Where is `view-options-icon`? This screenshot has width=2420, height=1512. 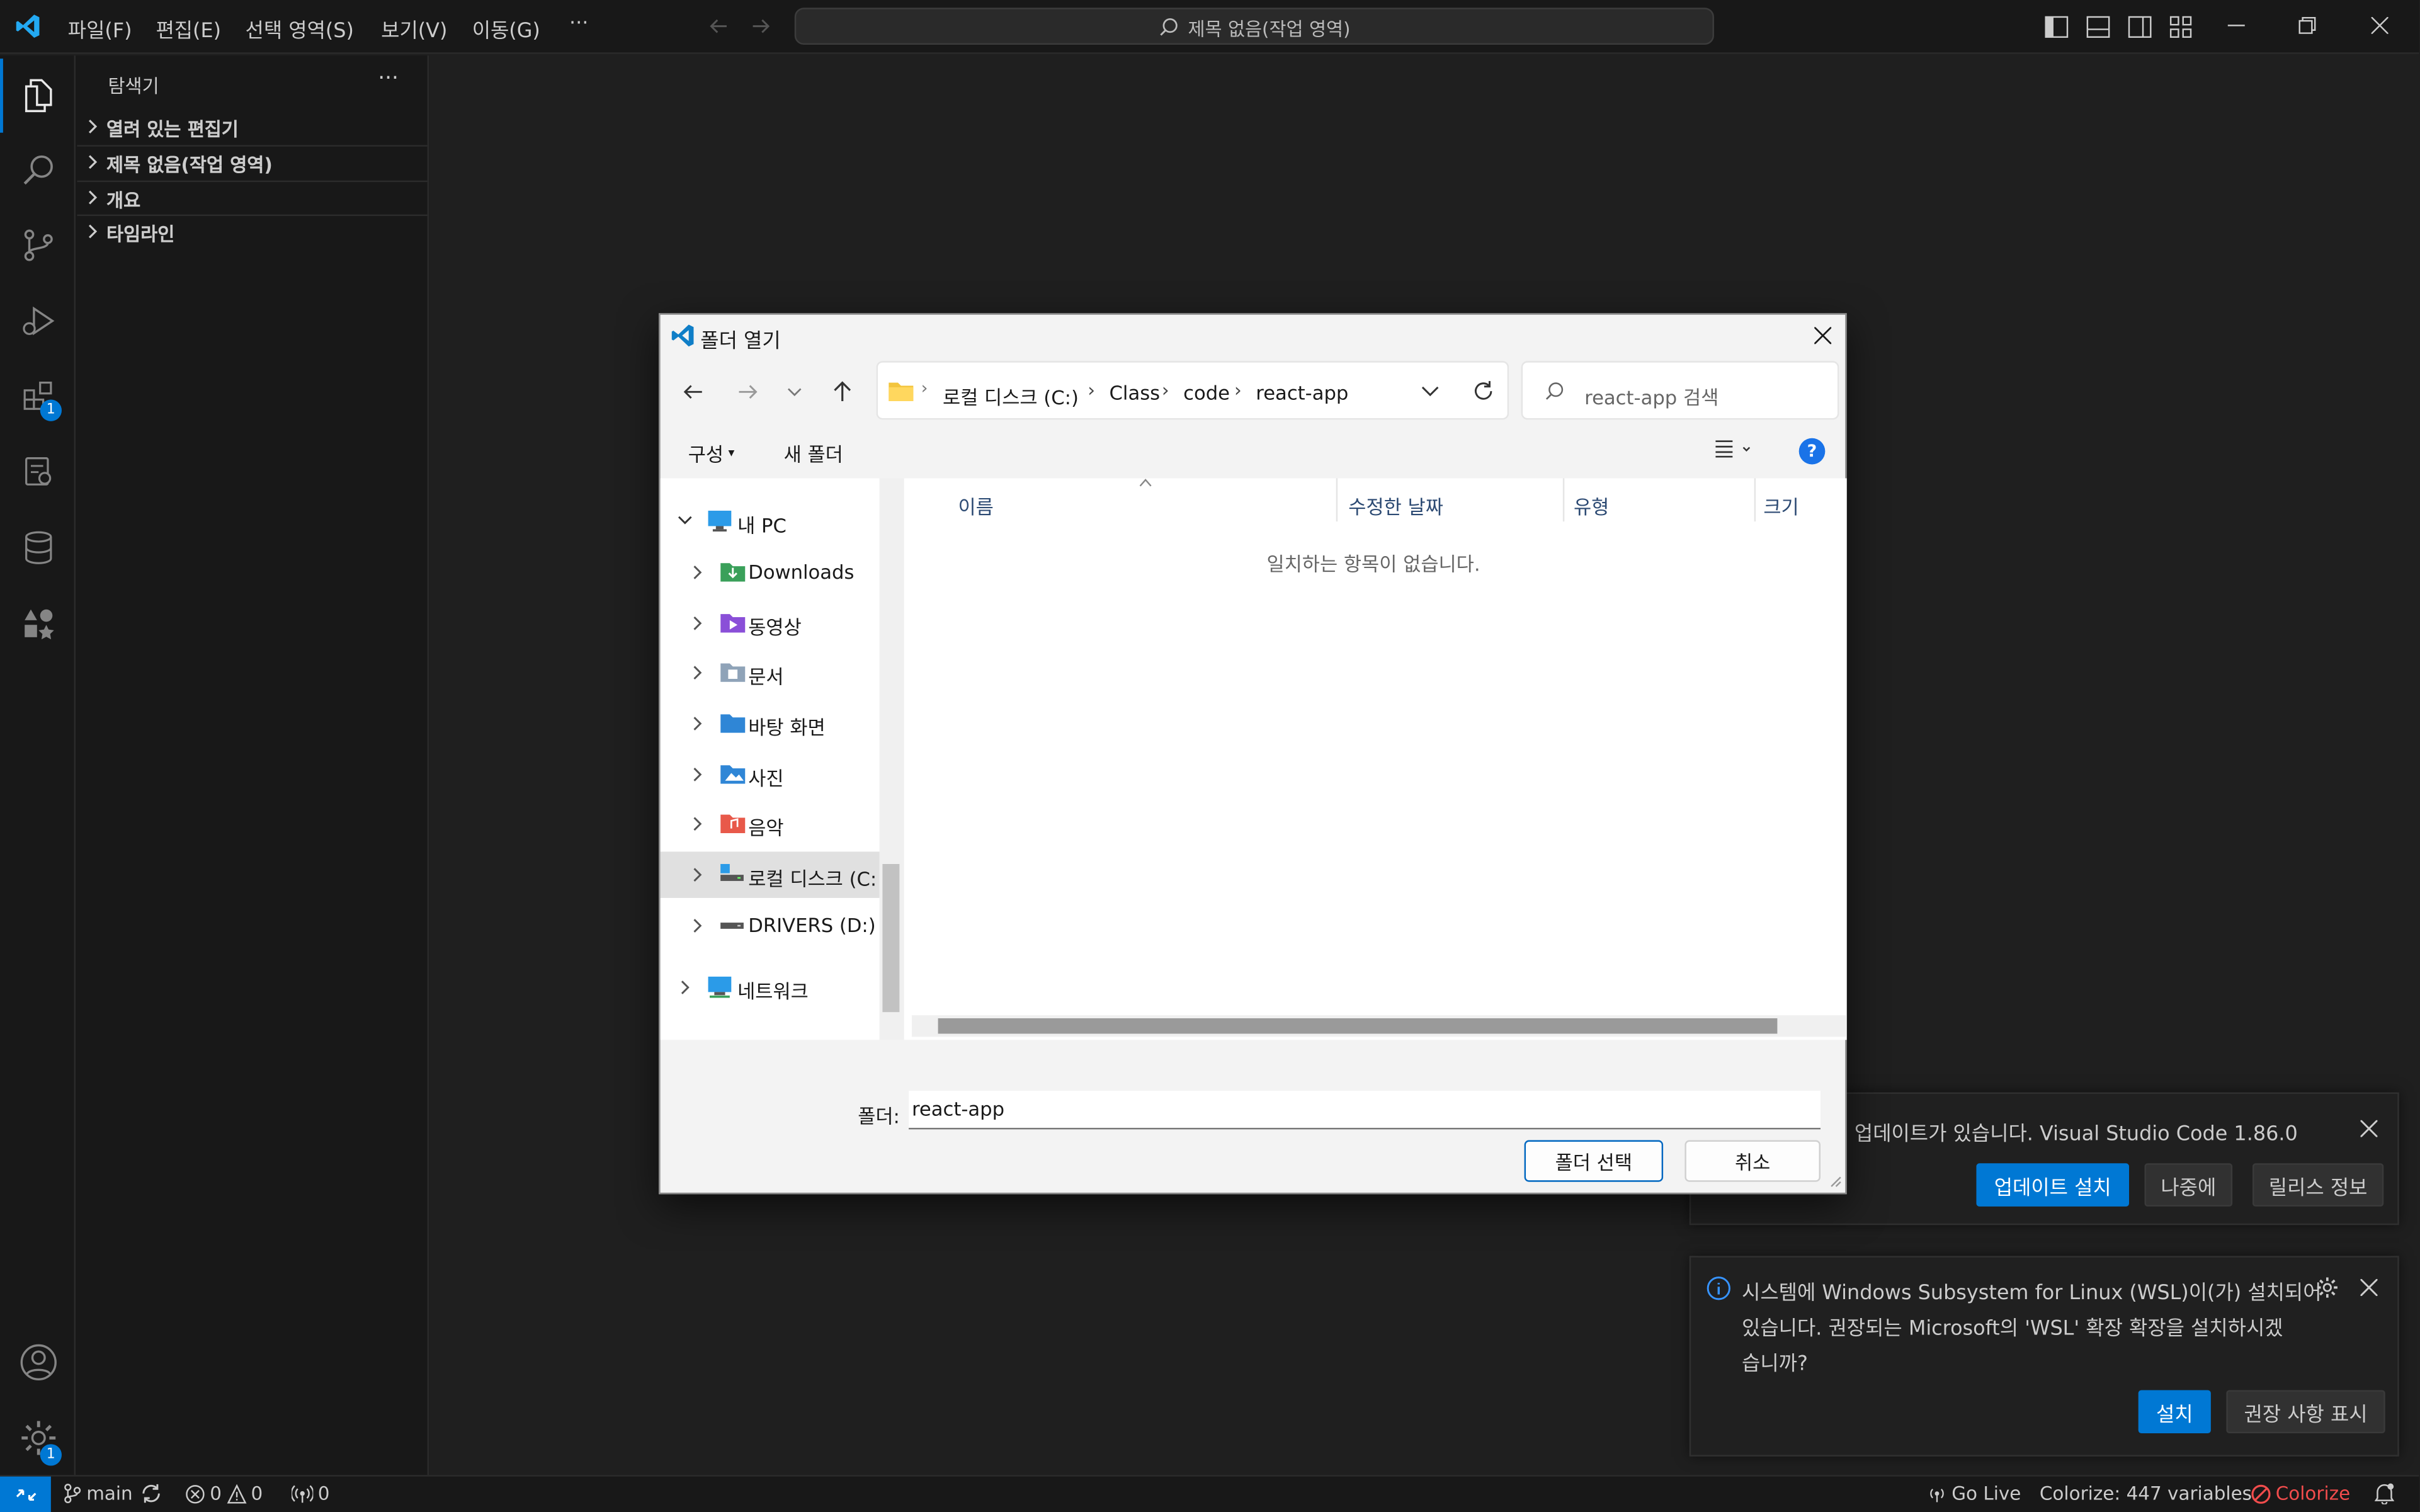
view-options-icon is located at coordinates (1732, 449).